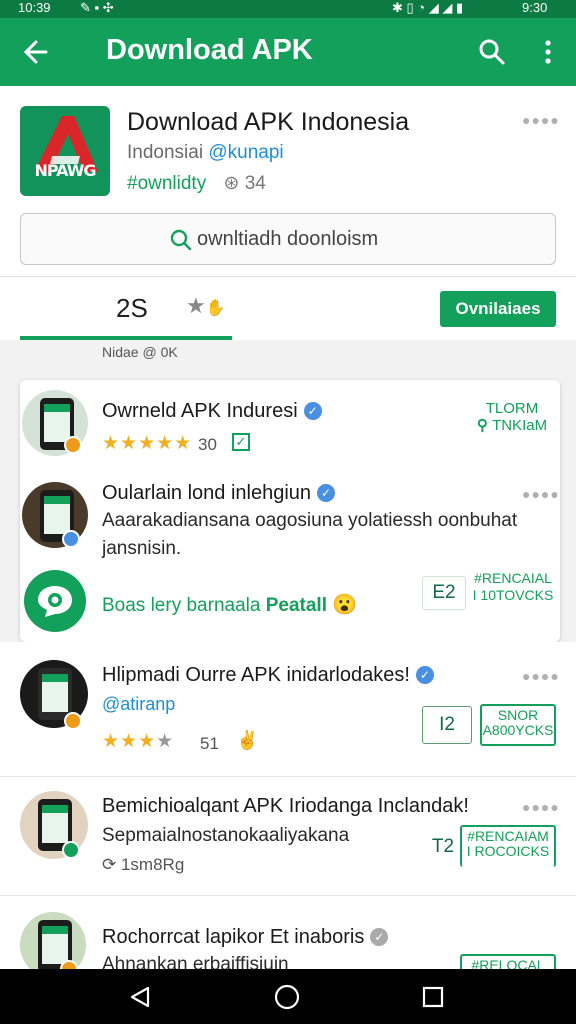 The height and width of the screenshot is (1024, 576). Describe the element at coordinates (219, 493) in the screenshot. I see `item-name: Oularlain lond inlehgiun ✓` at that location.